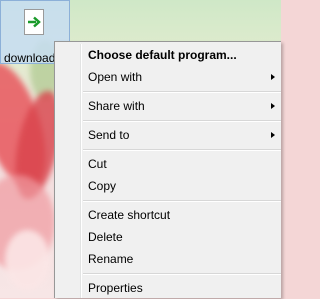 Image resolution: width=320 pixels, height=299 pixels. I want to click on menu-item-label: Delete, so click(105, 237).